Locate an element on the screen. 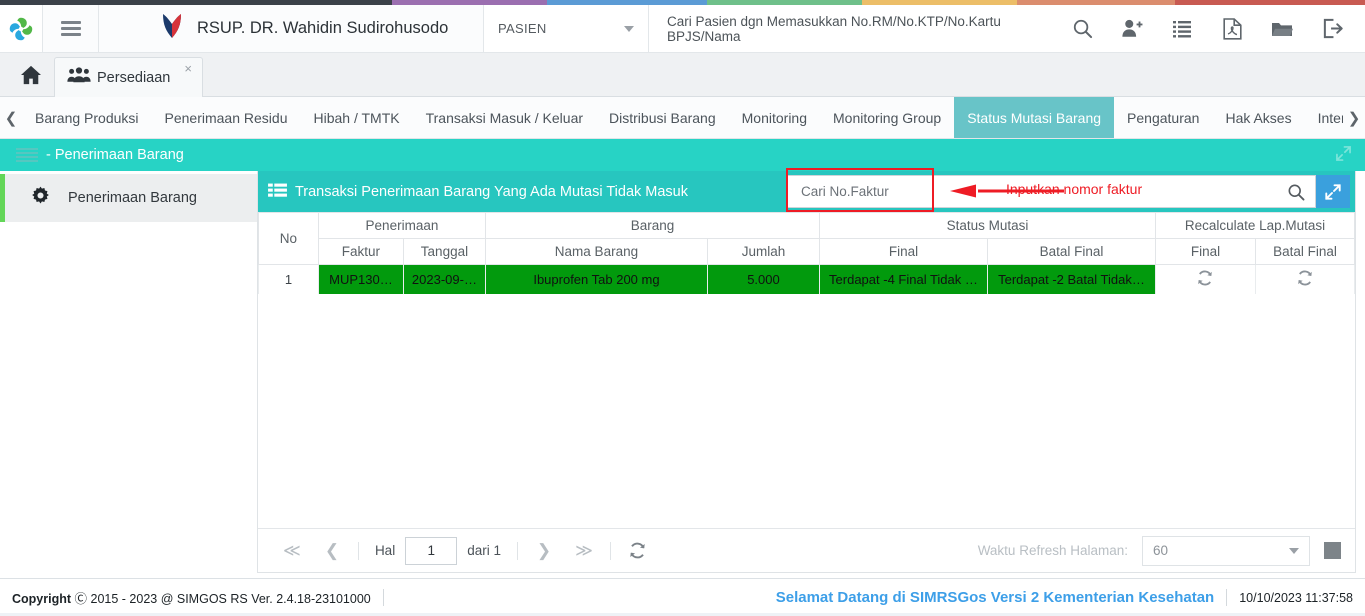  list-icon is located at coordinates (1182, 29).